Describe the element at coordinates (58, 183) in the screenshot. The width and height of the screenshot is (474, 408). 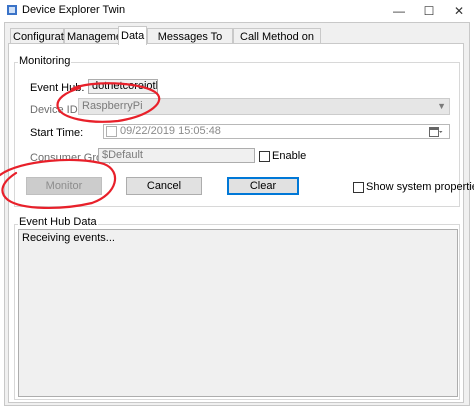
I see `annotation-ellipse-monitor` at that location.